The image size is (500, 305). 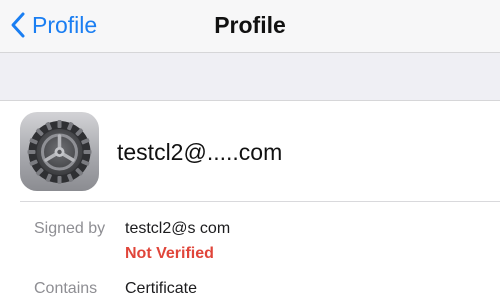 What do you see at coordinates (169, 253) in the screenshot?
I see `verification-status: Not Verified` at bounding box center [169, 253].